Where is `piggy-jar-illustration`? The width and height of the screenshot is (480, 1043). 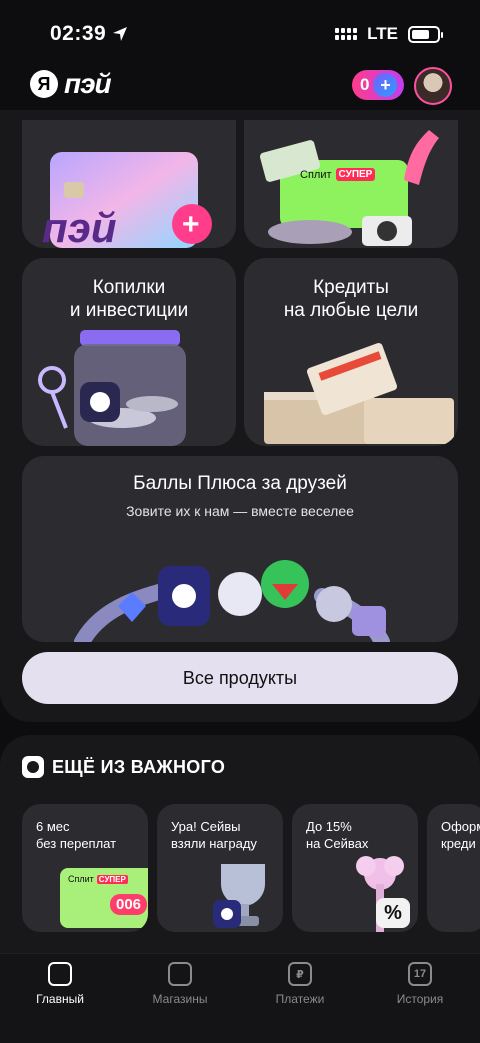
piggy-jar-illustration is located at coordinates (112, 388).